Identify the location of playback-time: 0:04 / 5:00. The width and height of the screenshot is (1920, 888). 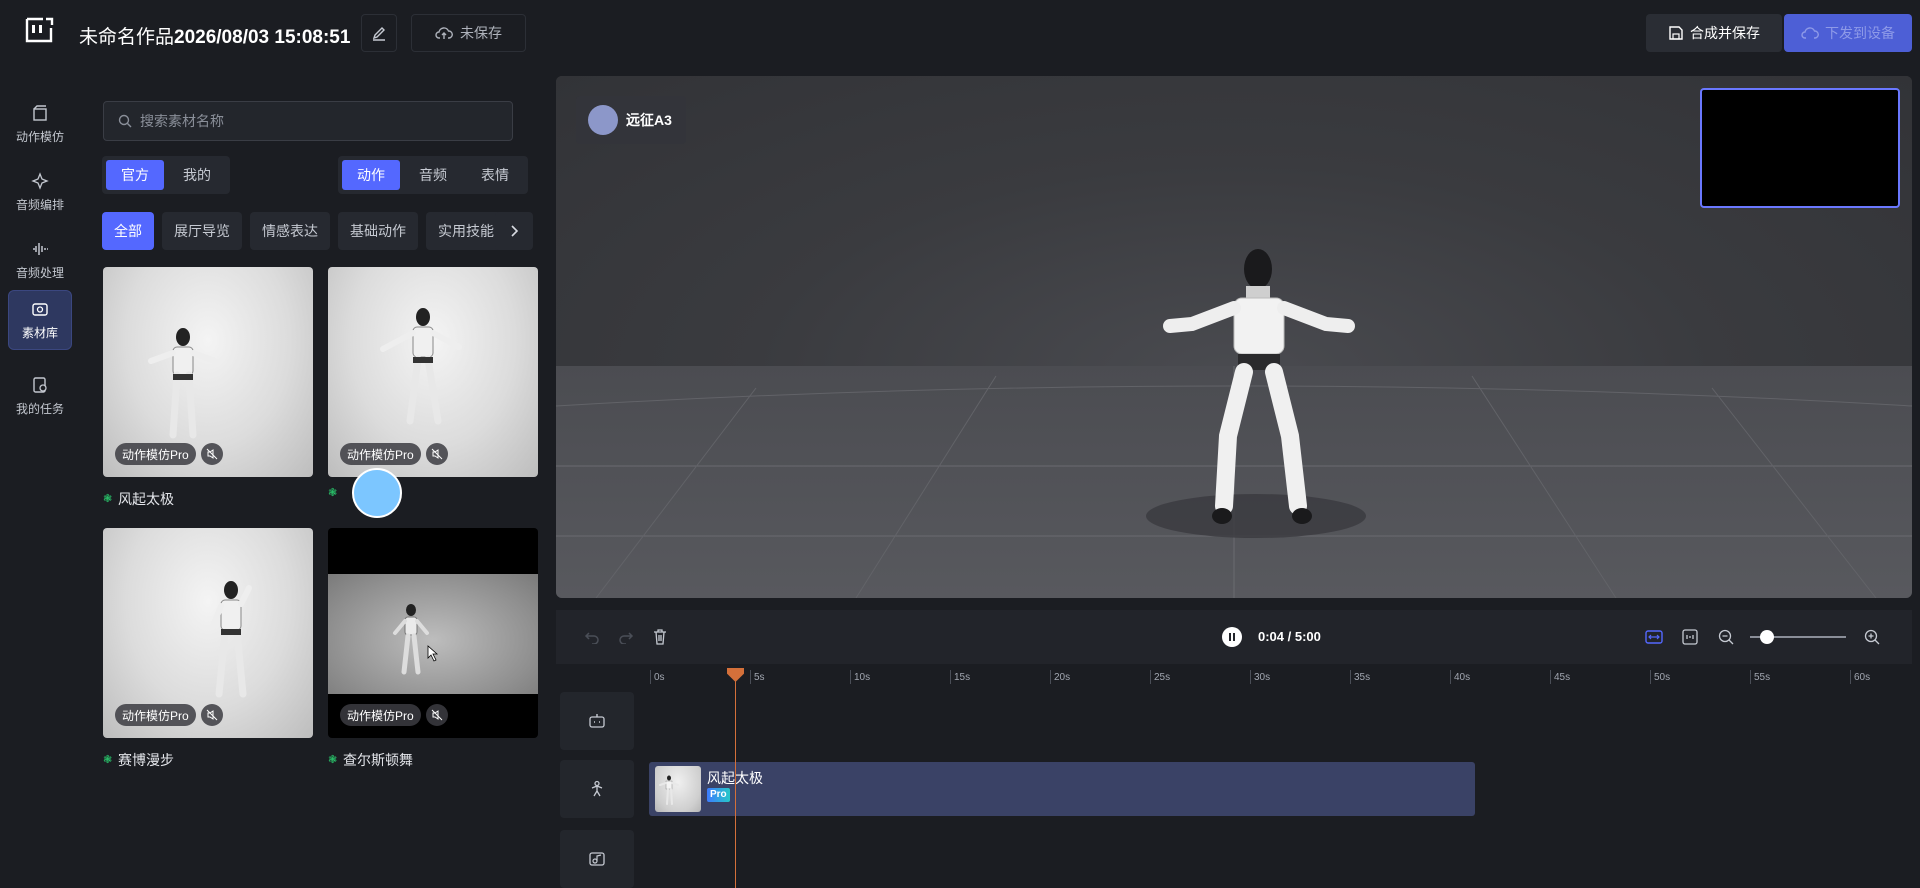
(1289, 636).